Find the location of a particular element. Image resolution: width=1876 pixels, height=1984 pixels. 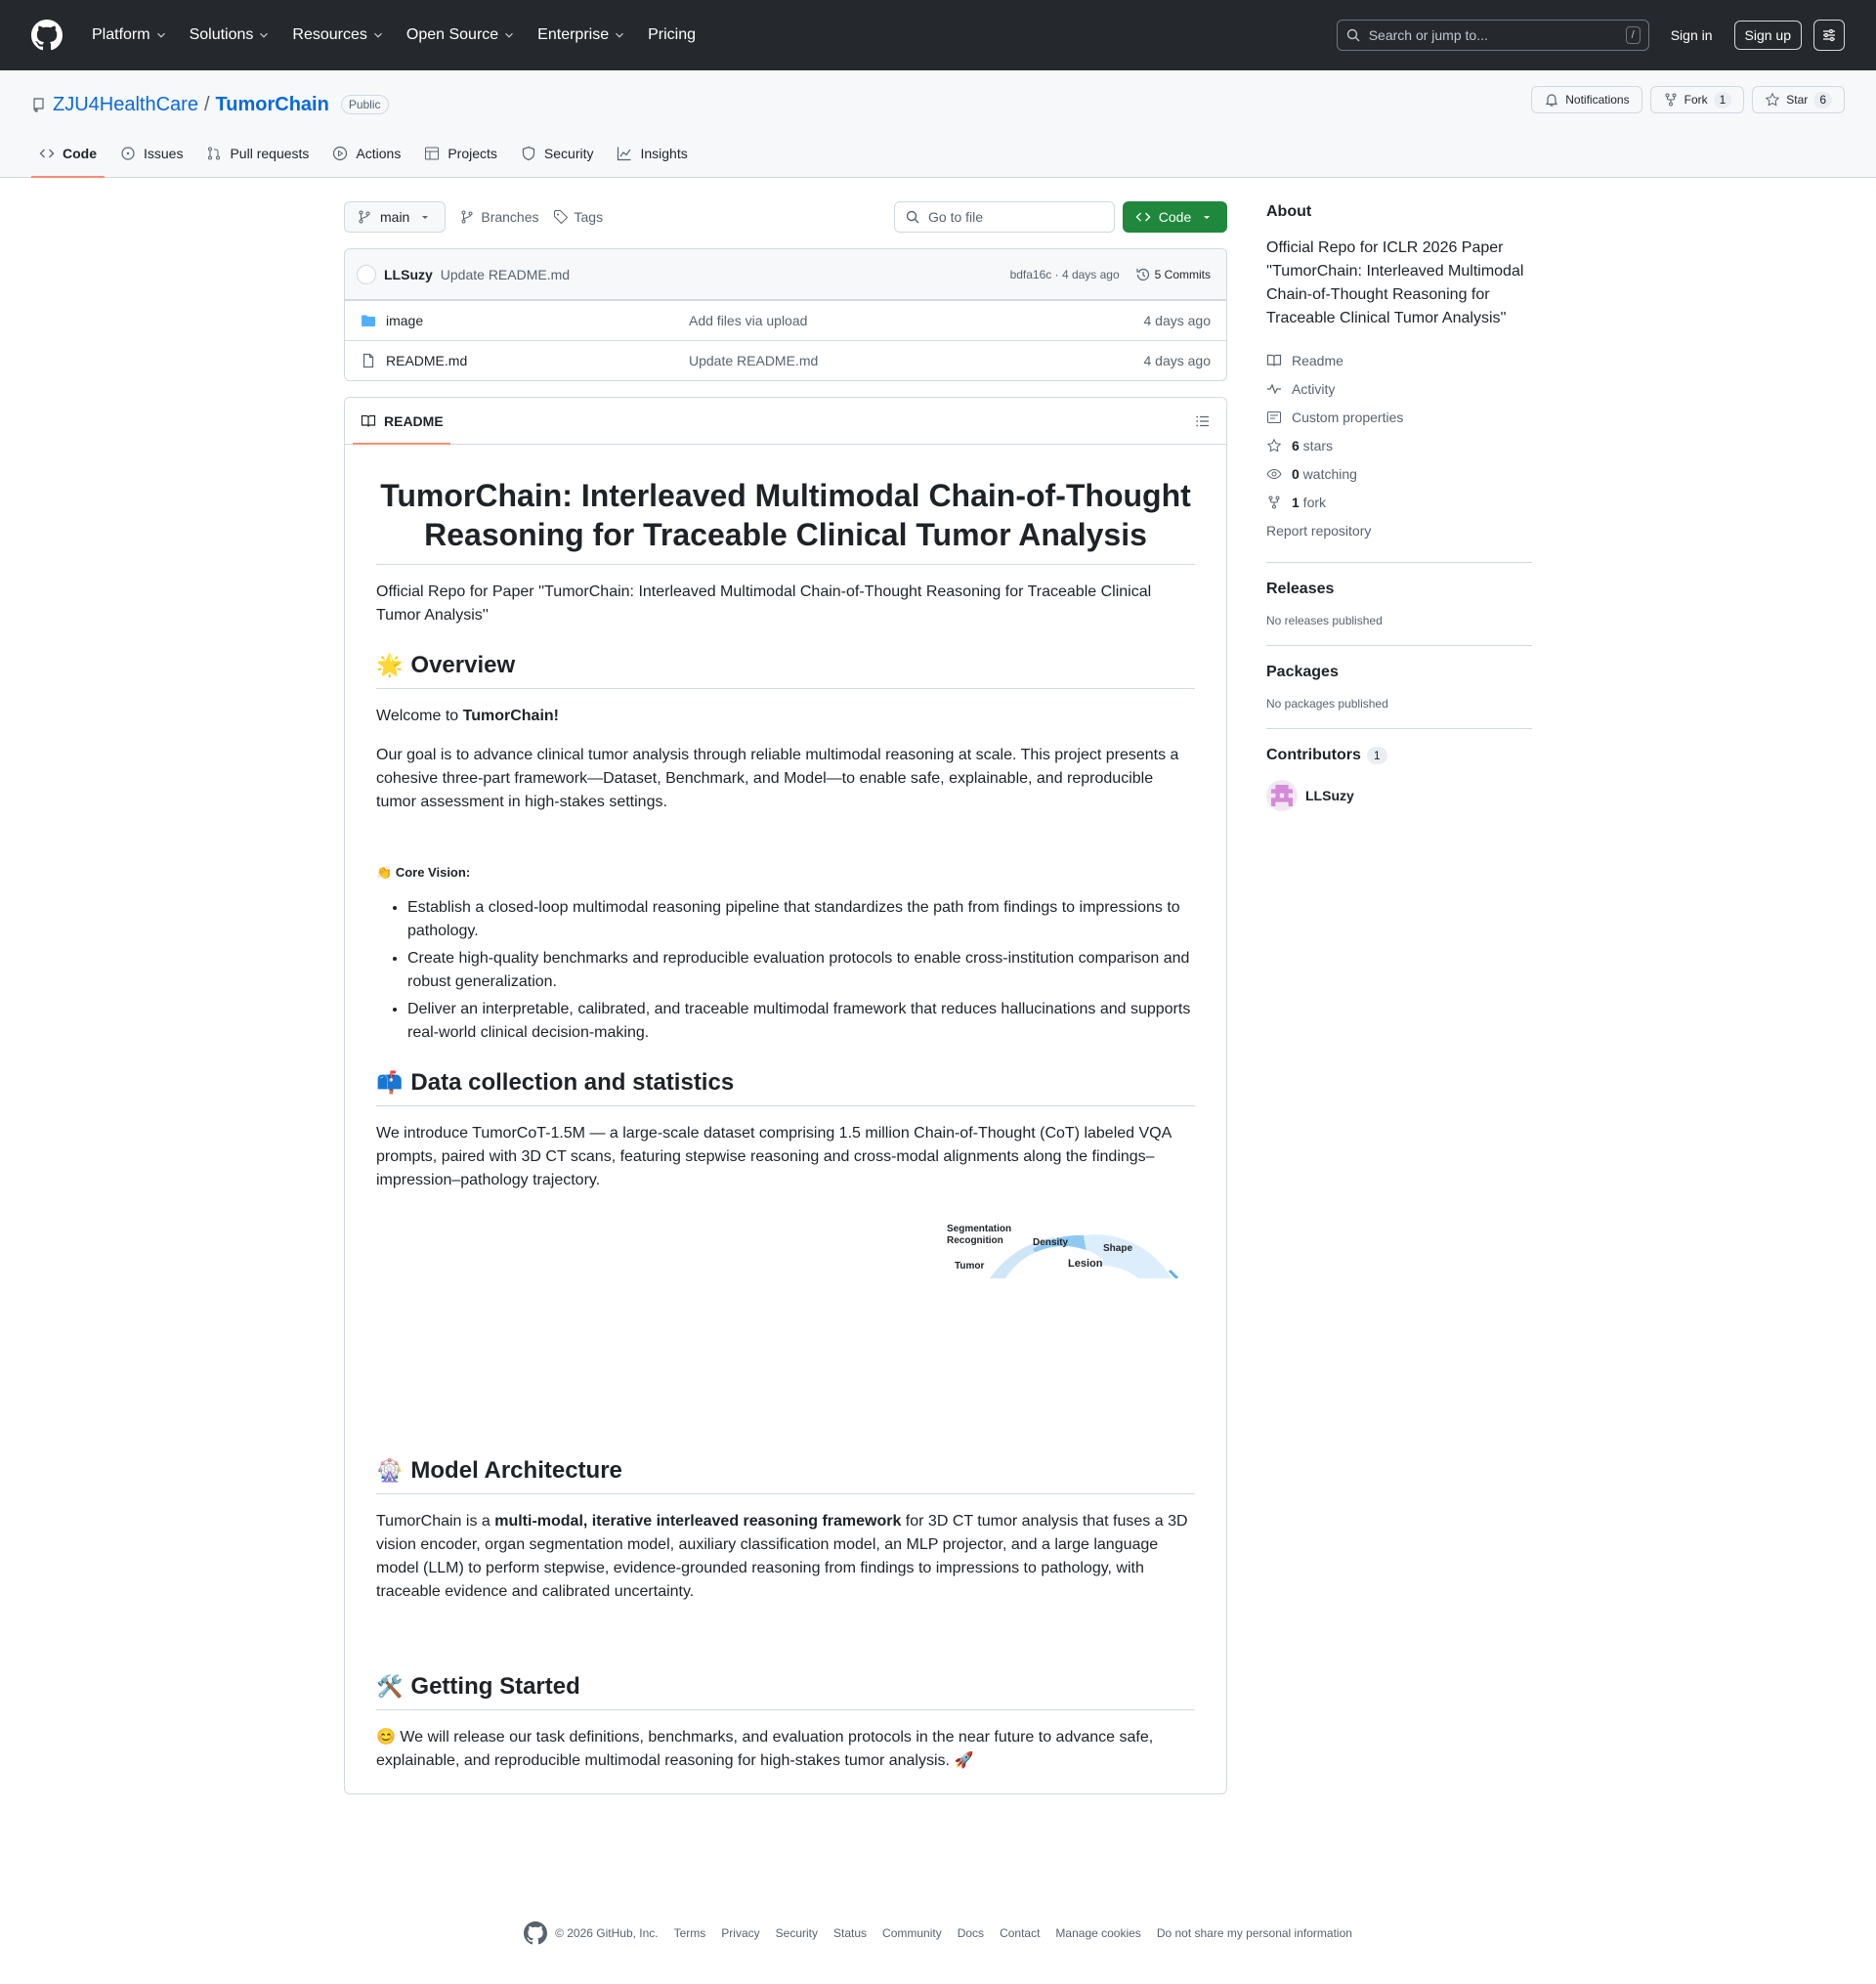

figure-label: Lesion is located at coordinates (1085, 1264).